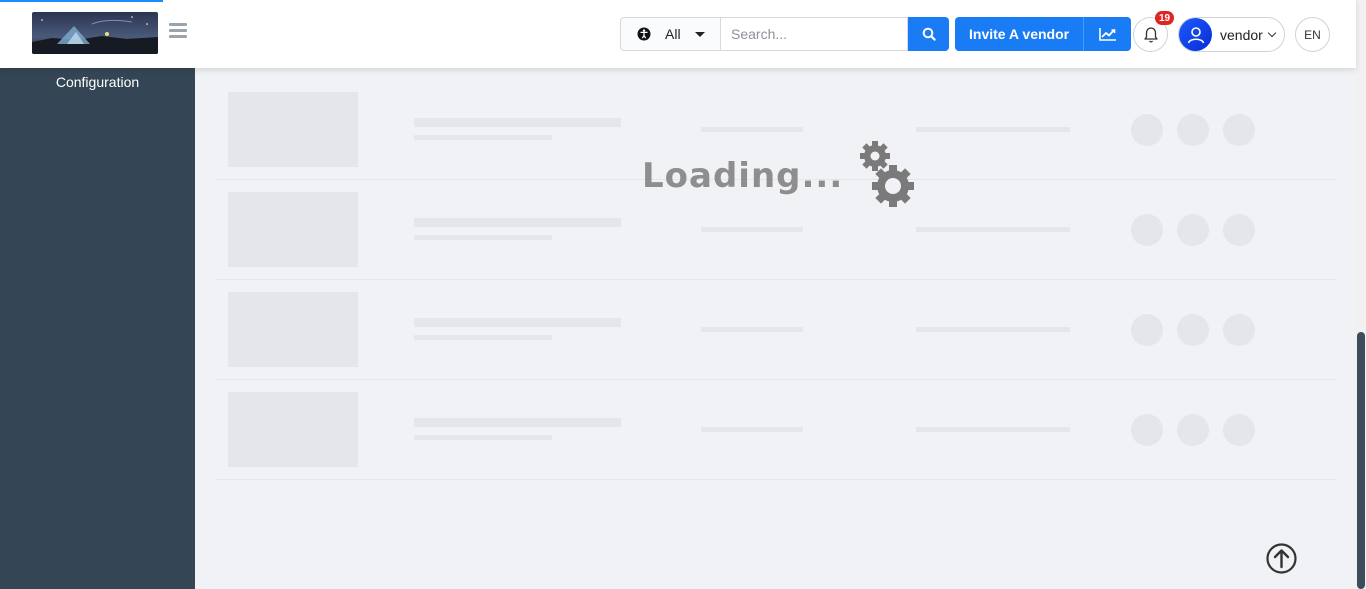 This screenshot has height=589, width=1366. Describe the element at coordinates (97, 328) in the screenshot. I see `sidebar: Configuration` at that location.